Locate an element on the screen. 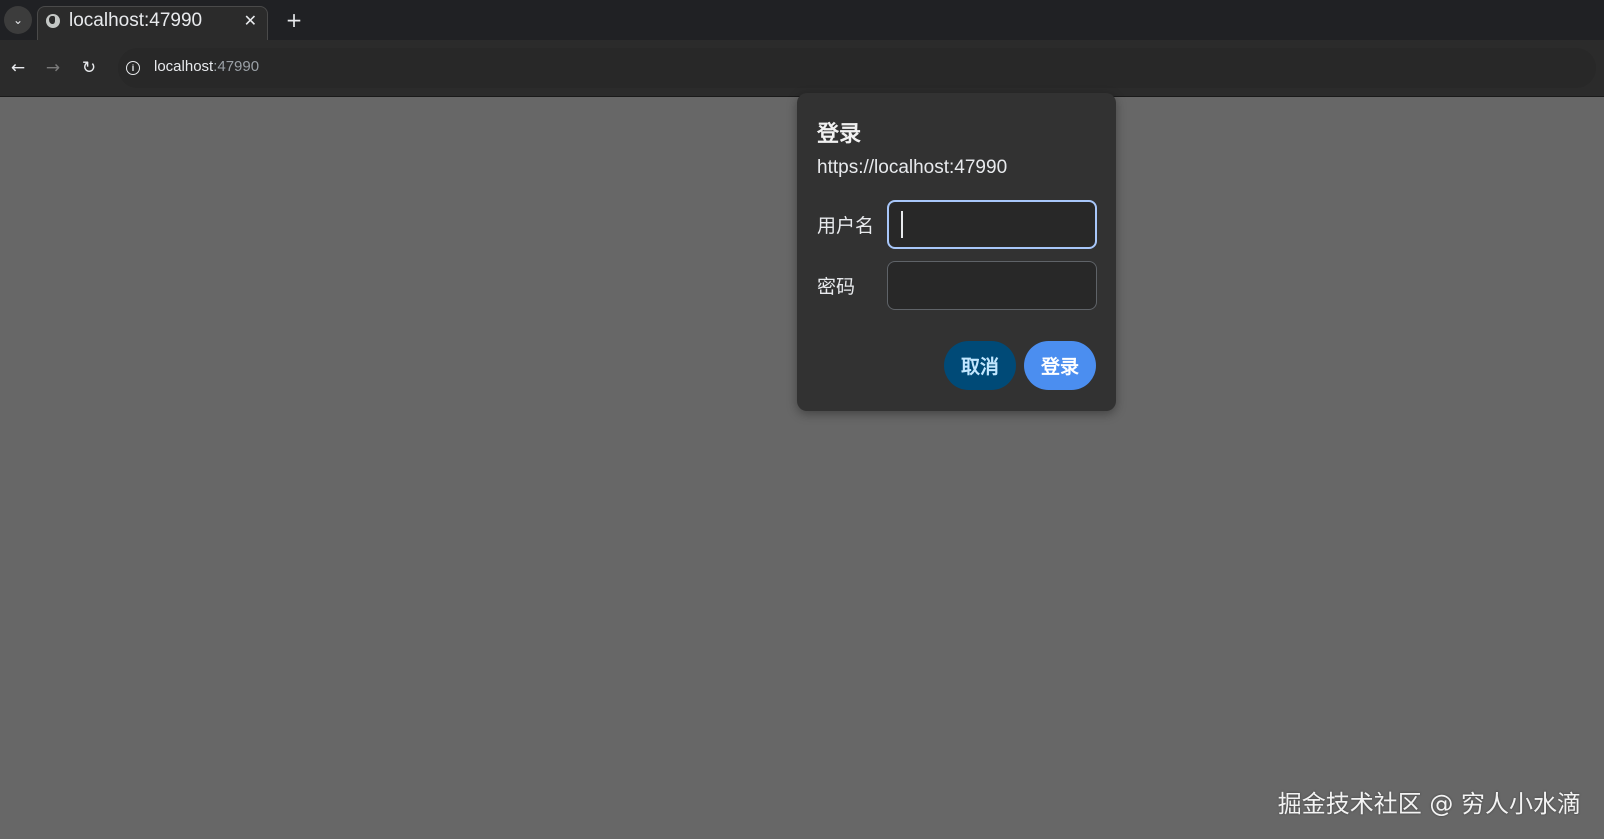  tab-localhost: localhost:47990 ✕ is located at coordinates (152, 23).